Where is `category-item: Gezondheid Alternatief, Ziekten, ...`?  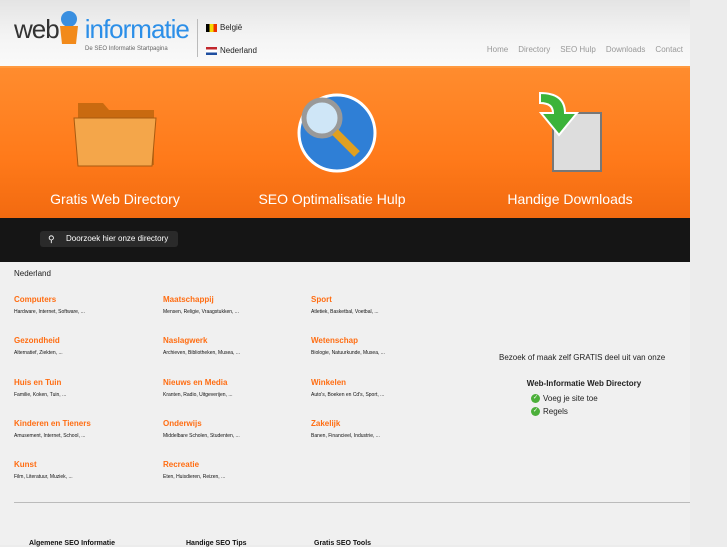 category-item: Gezondheid Alternatief, Ziekten, ... is located at coordinates (84, 346).